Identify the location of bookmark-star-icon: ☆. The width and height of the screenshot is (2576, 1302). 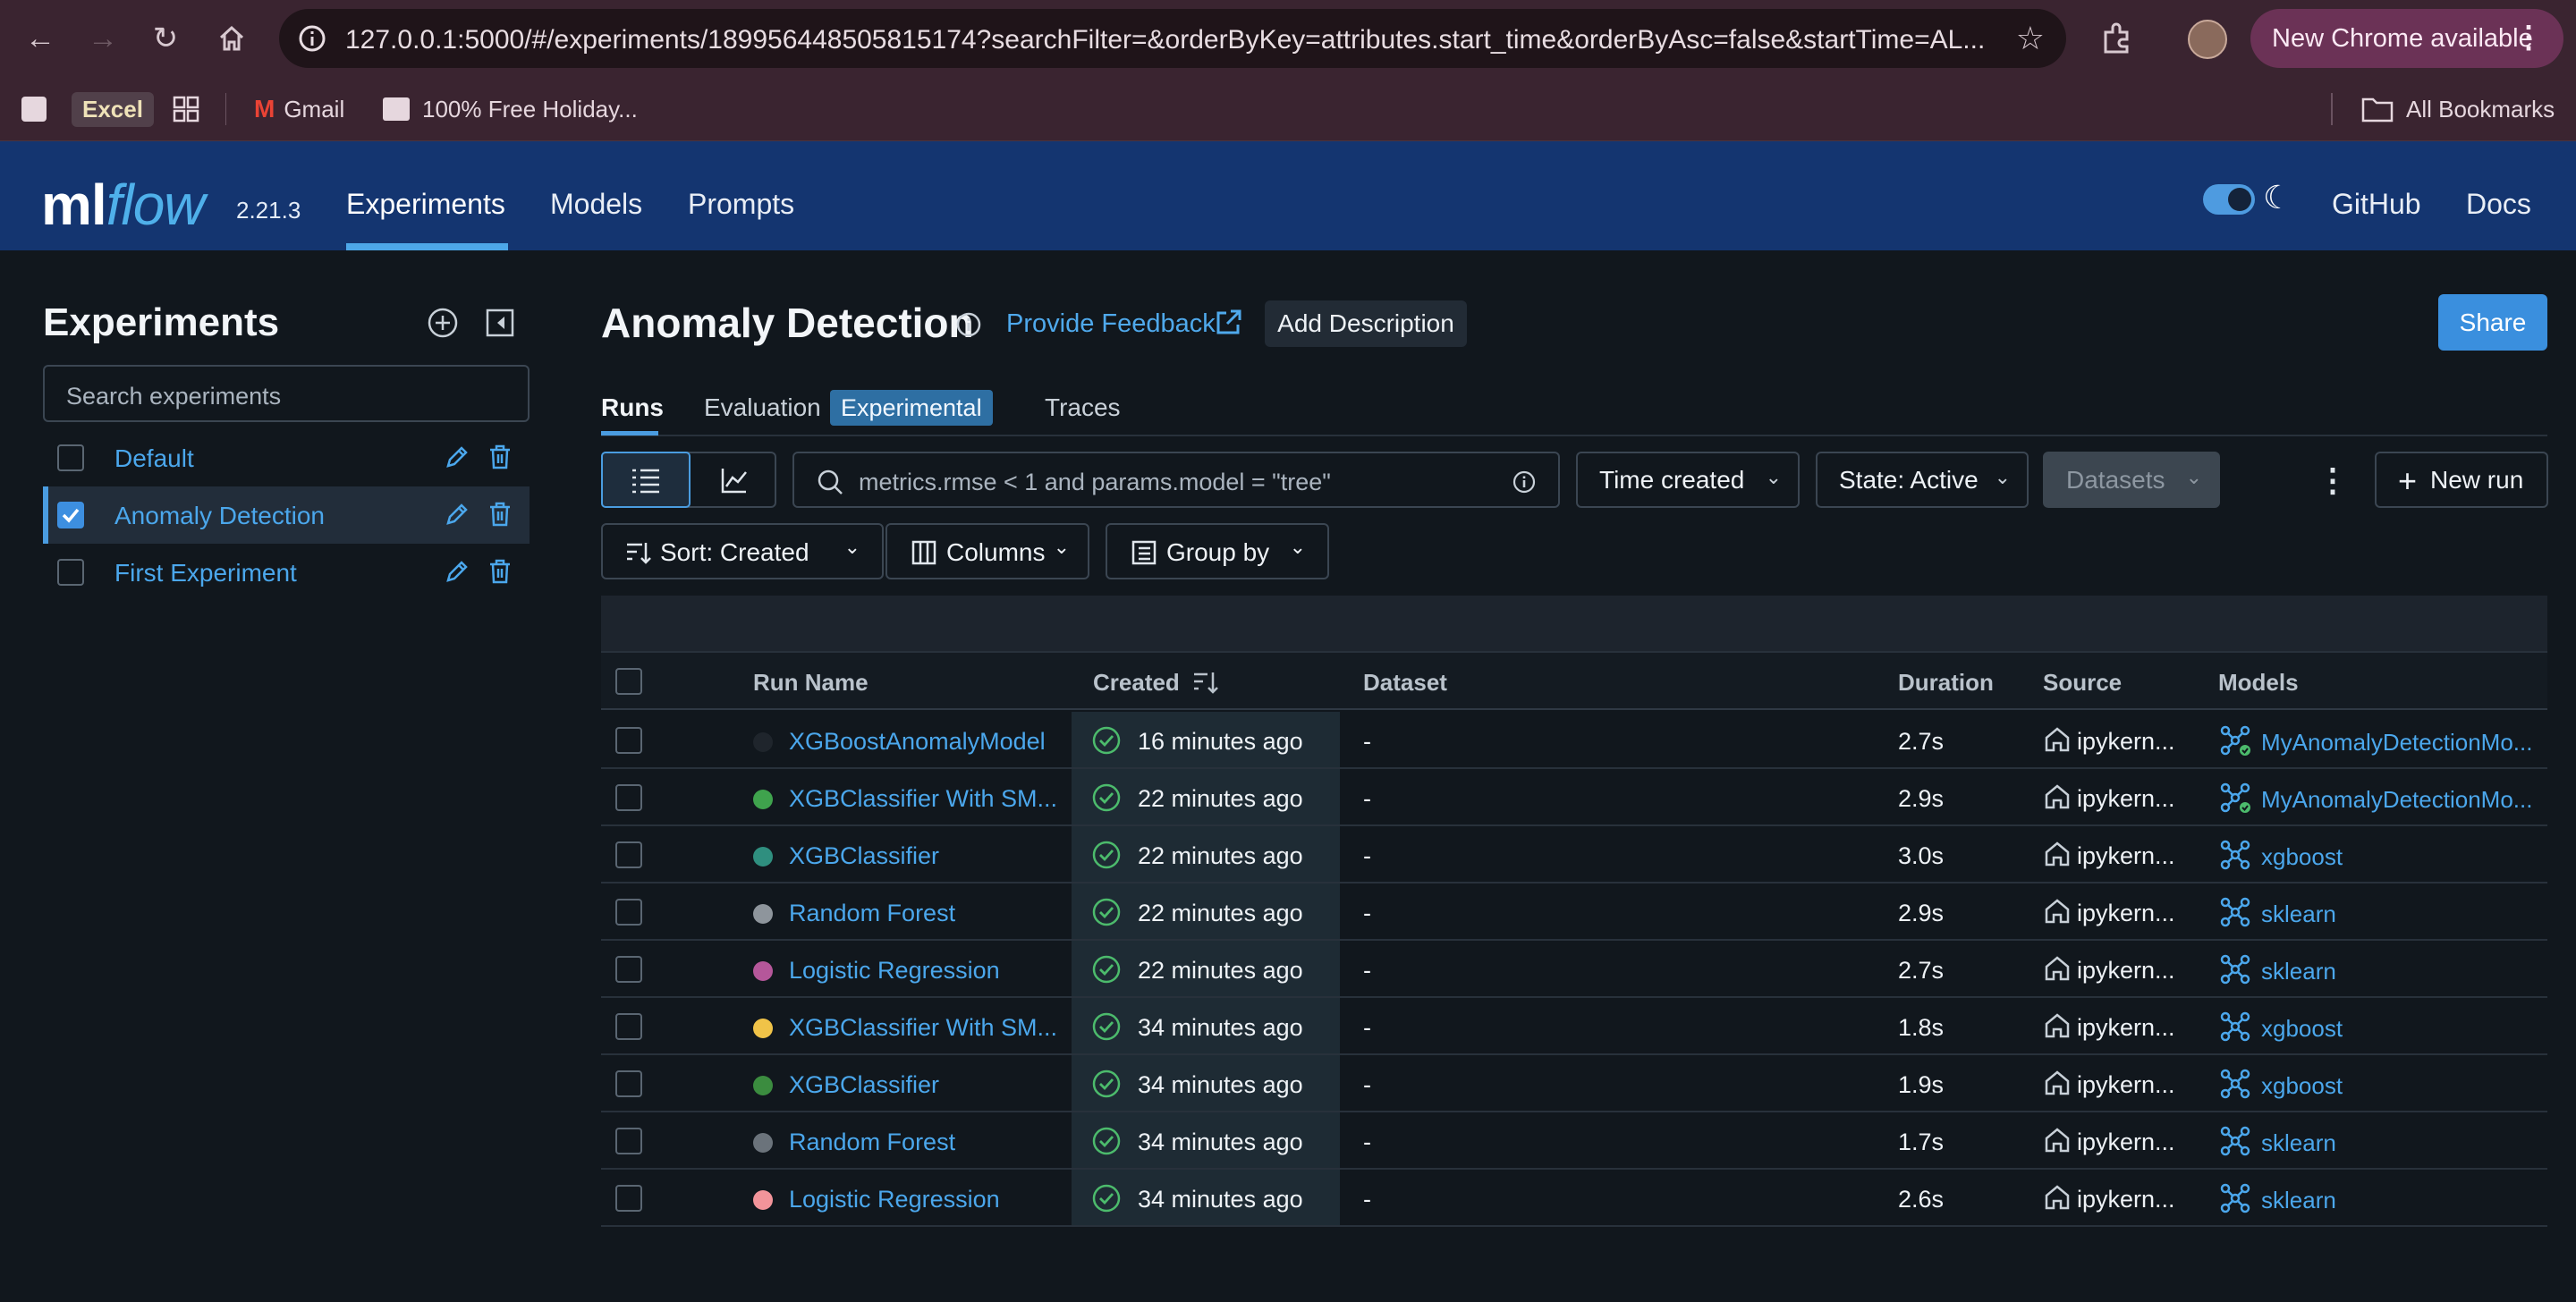
(2030, 38).